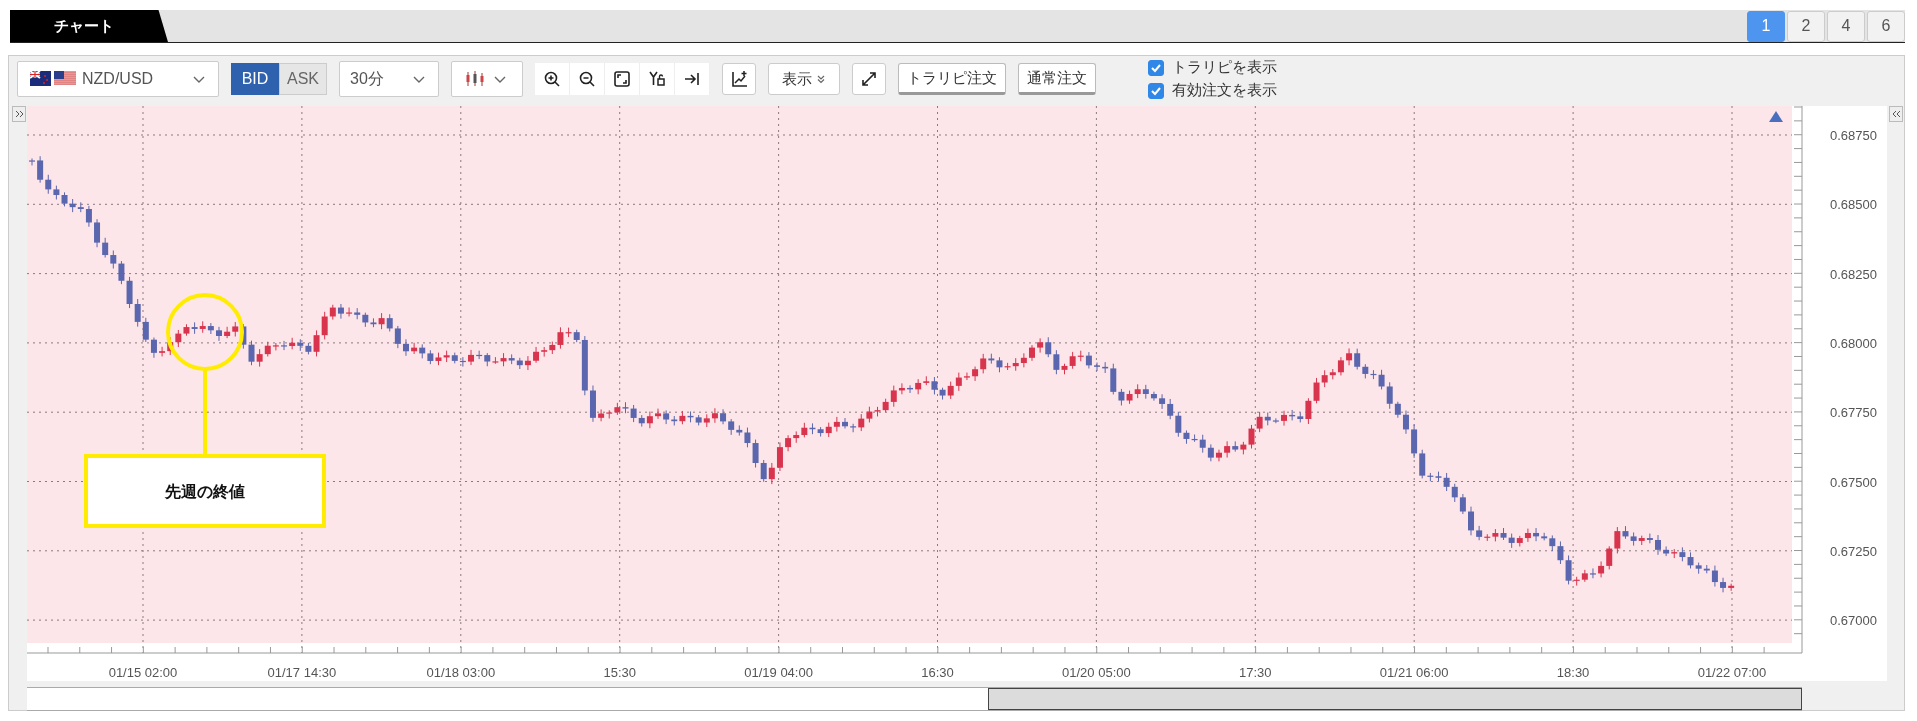 This screenshot has width=1917, height=721. Describe the element at coordinates (587, 79) in the screenshot. I see `zoom-out-icon` at that location.